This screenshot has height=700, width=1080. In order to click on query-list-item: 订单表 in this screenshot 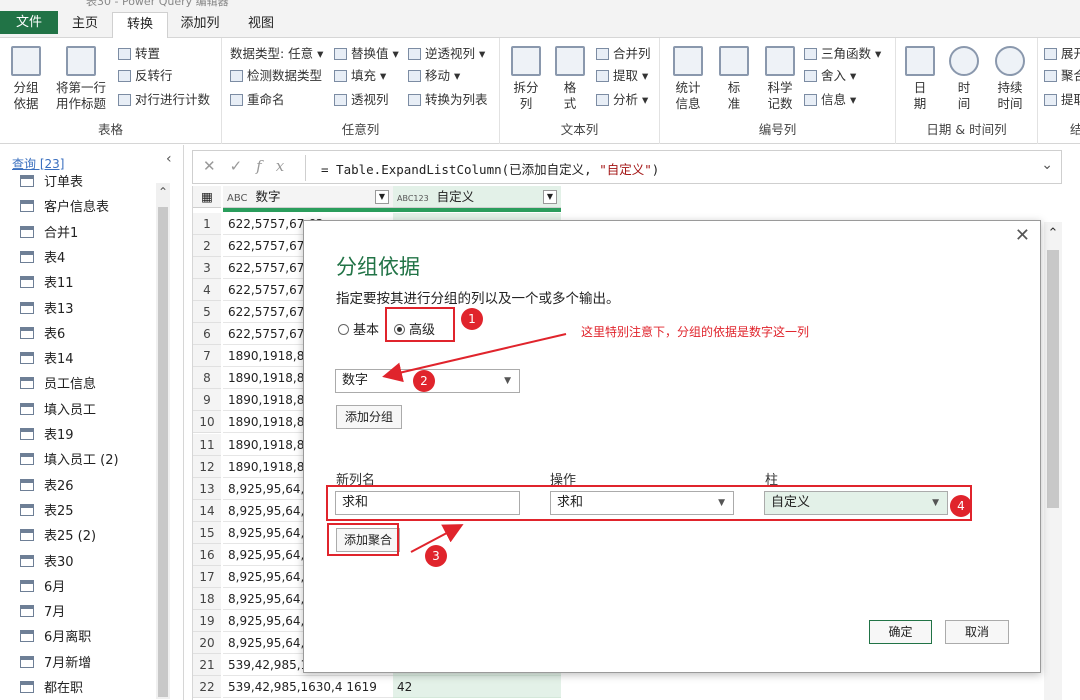, I will do `click(51, 183)`.